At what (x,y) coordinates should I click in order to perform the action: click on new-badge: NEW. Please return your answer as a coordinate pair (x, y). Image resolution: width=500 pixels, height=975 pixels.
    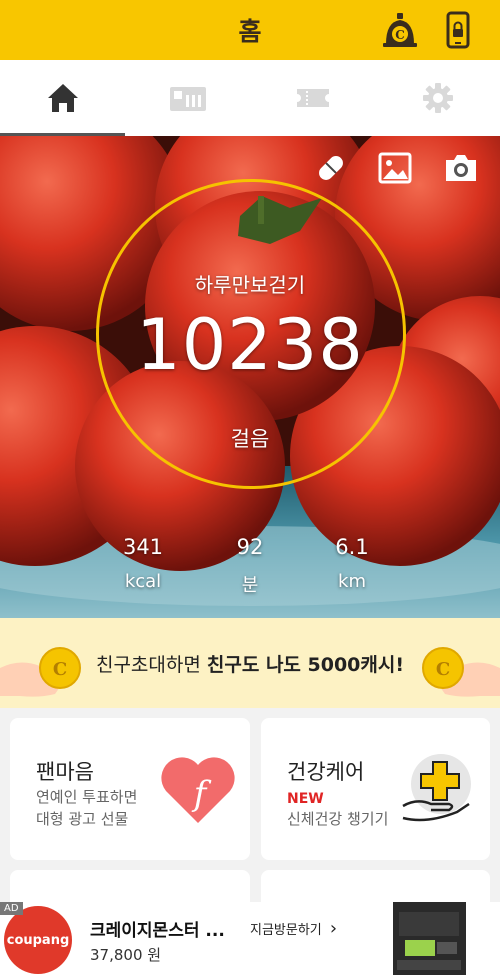
    Looking at the image, I should click on (305, 799).